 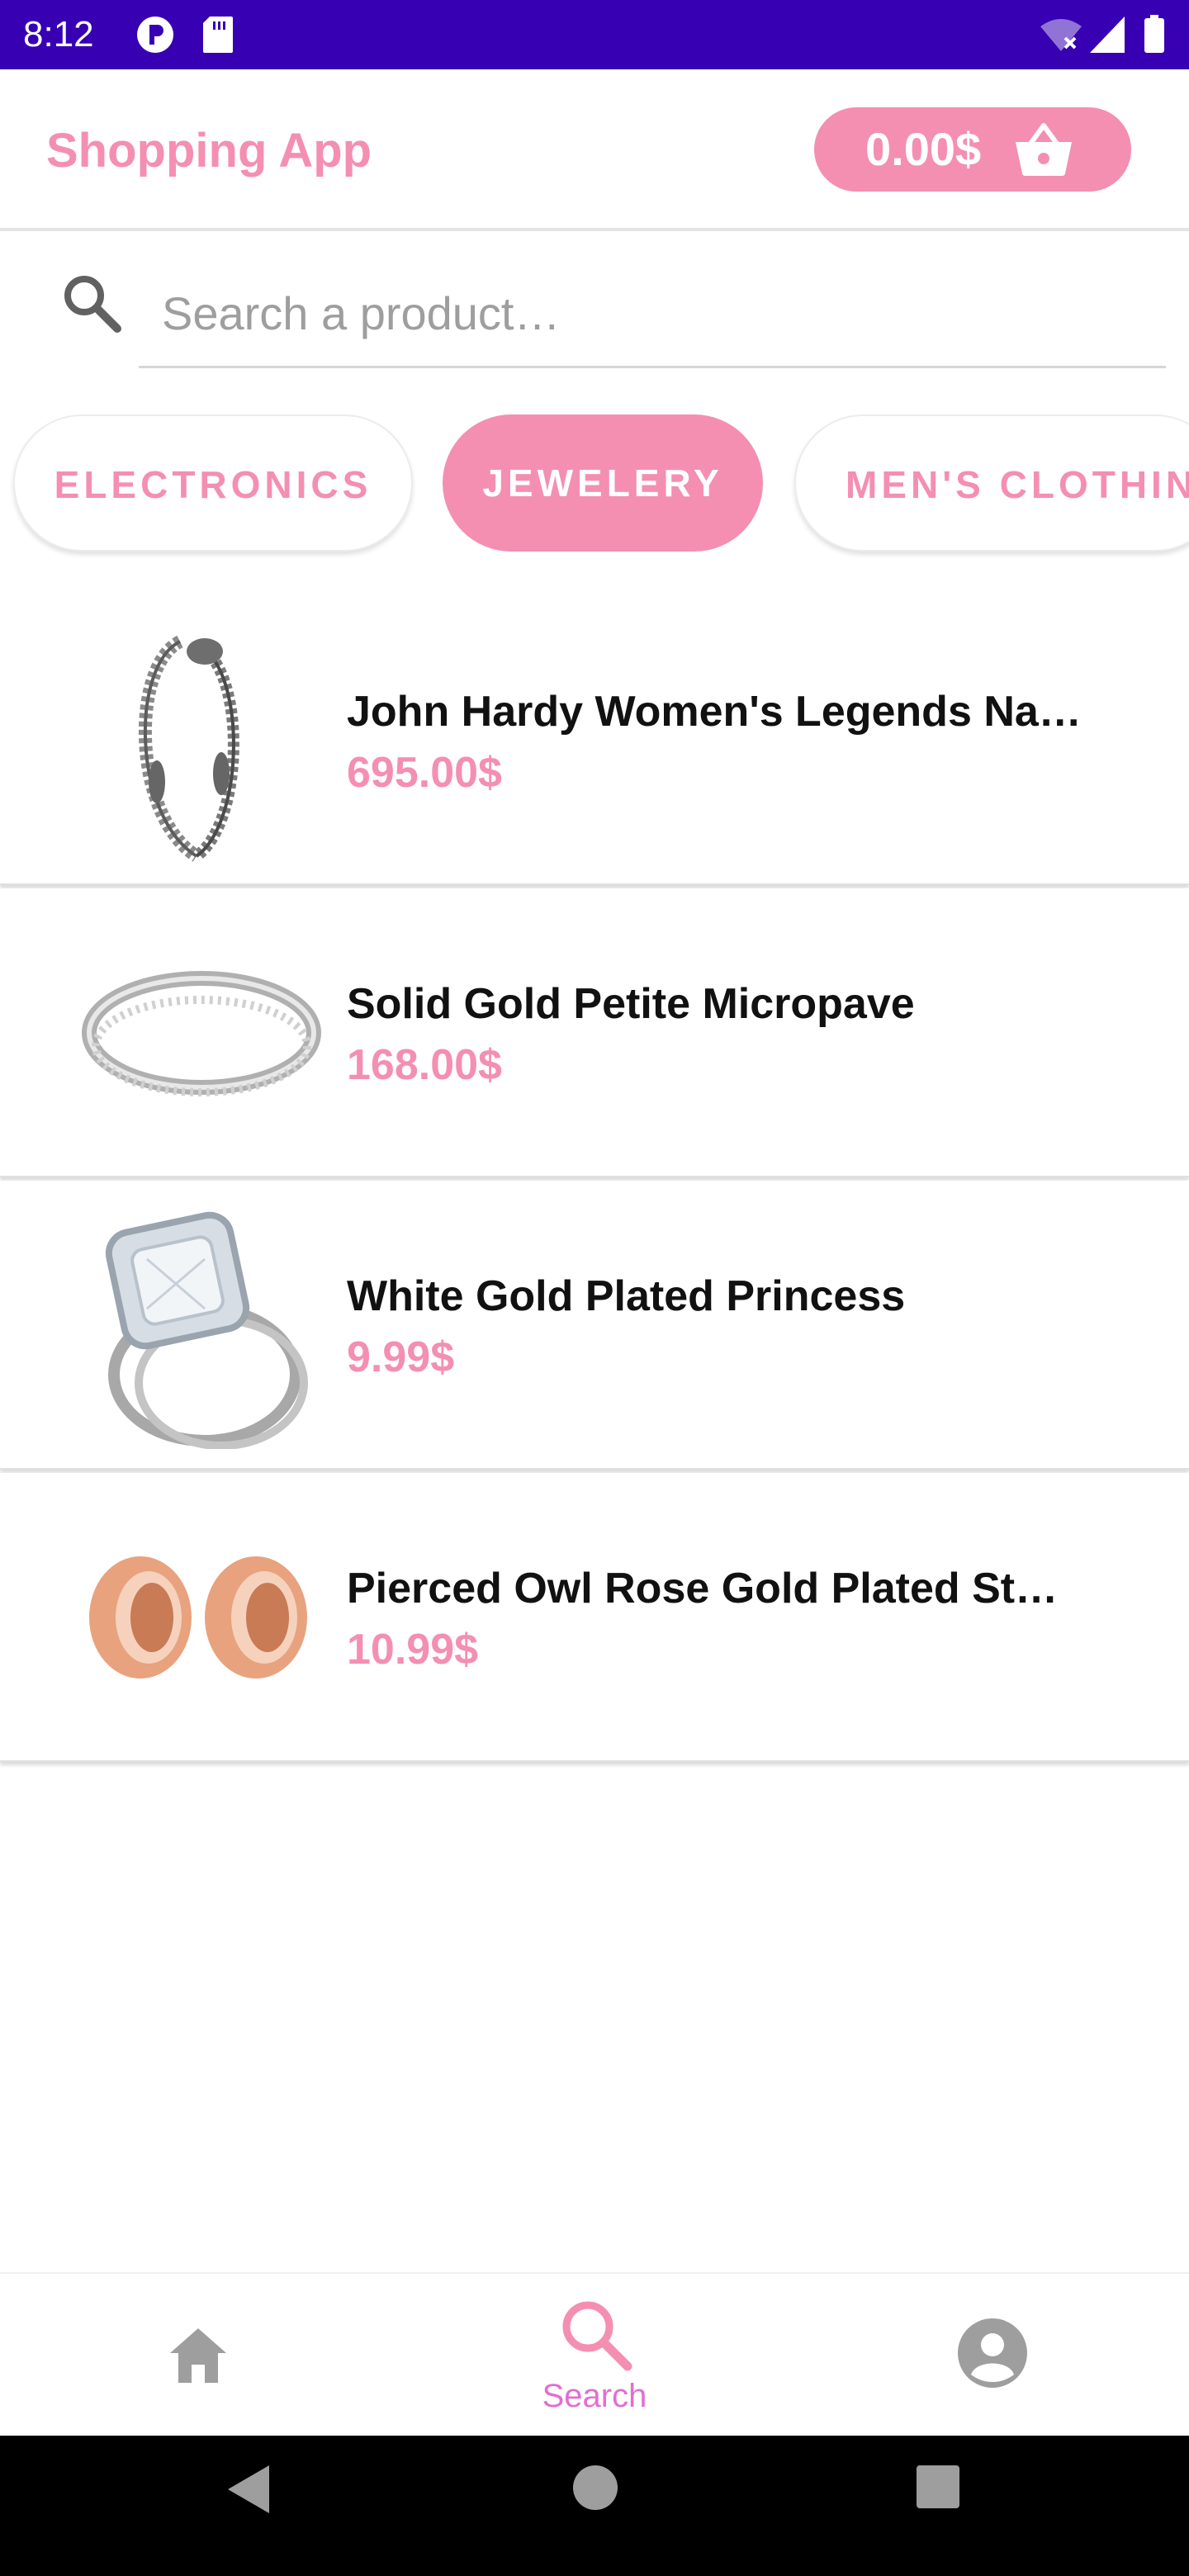 I want to click on product-card: White Gold Plated Princess 9.99$, so click(x=594, y=1325).